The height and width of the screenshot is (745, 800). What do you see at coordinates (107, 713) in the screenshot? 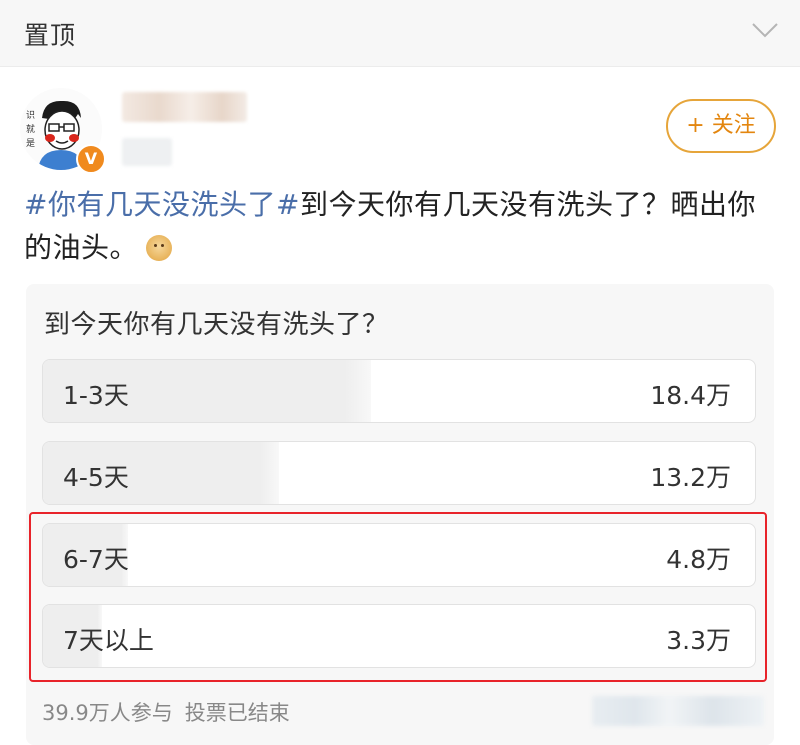
I see `poll-participants: 39.9万人参与` at bounding box center [107, 713].